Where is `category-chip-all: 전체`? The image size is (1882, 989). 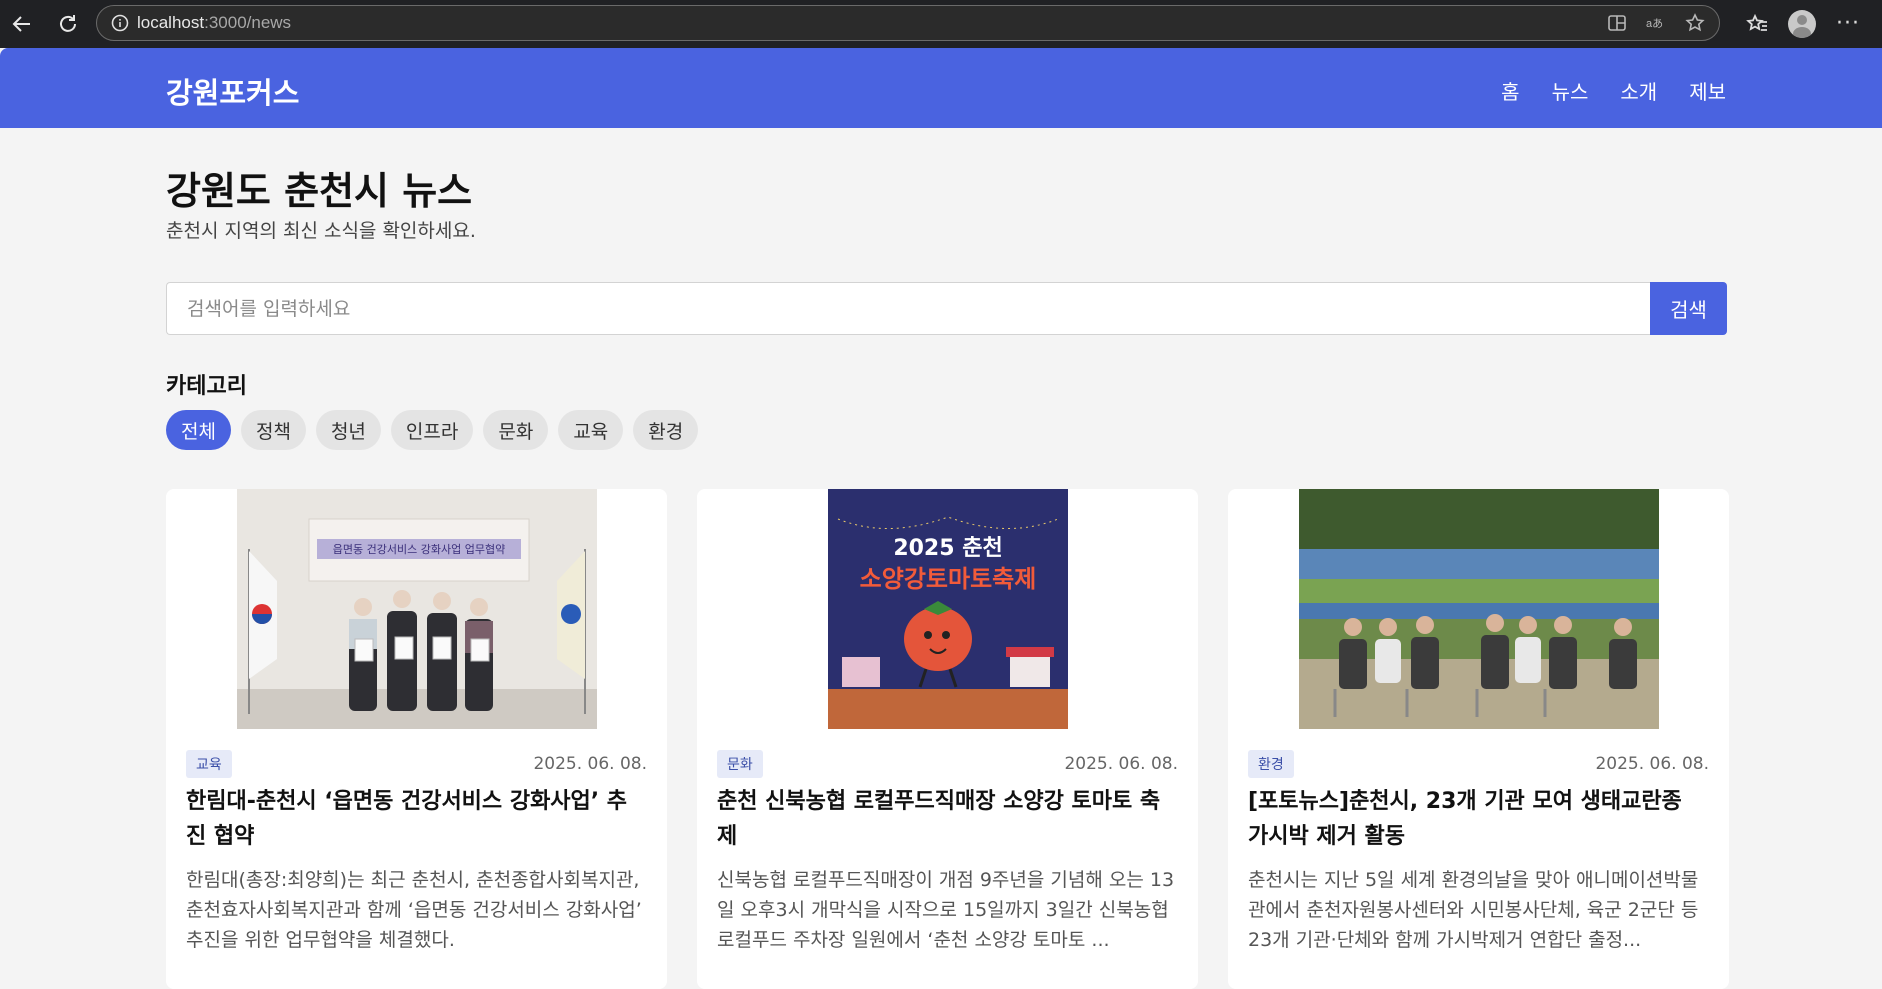 category-chip-all: 전체 is located at coordinates (198, 430).